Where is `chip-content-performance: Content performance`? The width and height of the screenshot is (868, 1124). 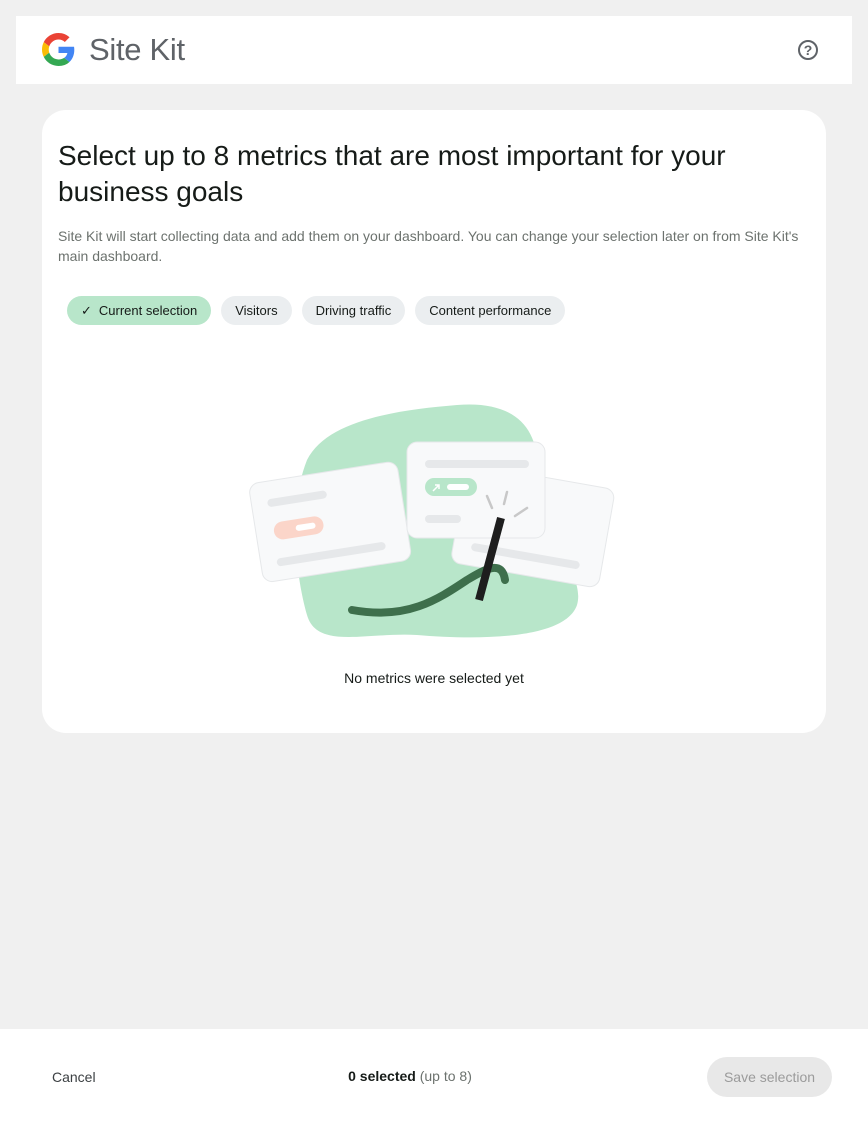
chip-content-performance: Content performance is located at coordinates (490, 310).